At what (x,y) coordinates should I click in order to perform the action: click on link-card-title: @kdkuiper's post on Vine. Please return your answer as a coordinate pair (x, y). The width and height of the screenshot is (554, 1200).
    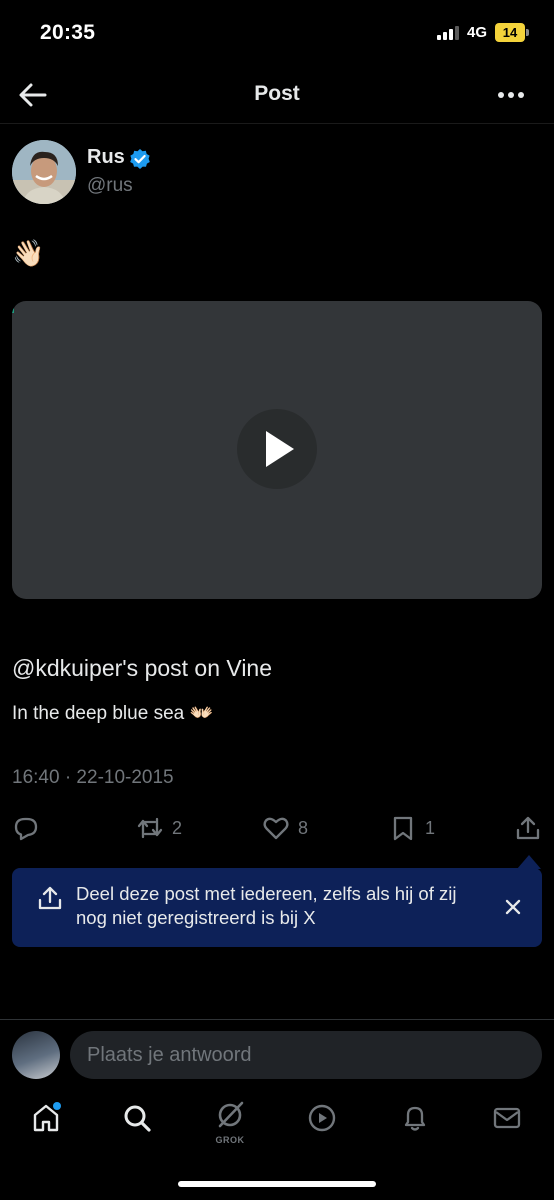
    Looking at the image, I should click on (142, 668).